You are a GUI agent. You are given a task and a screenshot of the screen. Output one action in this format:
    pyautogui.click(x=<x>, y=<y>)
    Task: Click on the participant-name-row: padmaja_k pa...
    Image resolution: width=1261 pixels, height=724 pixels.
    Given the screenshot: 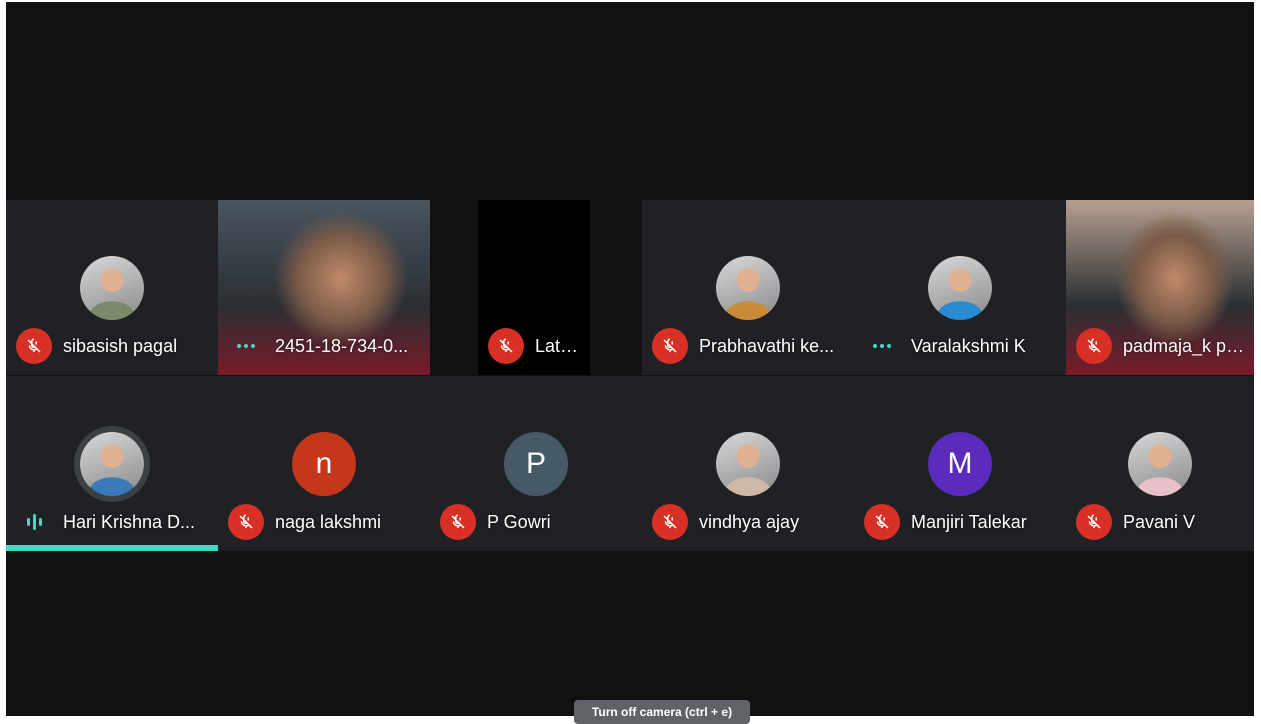 What is the action you would take?
    pyautogui.click(x=1162, y=346)
    